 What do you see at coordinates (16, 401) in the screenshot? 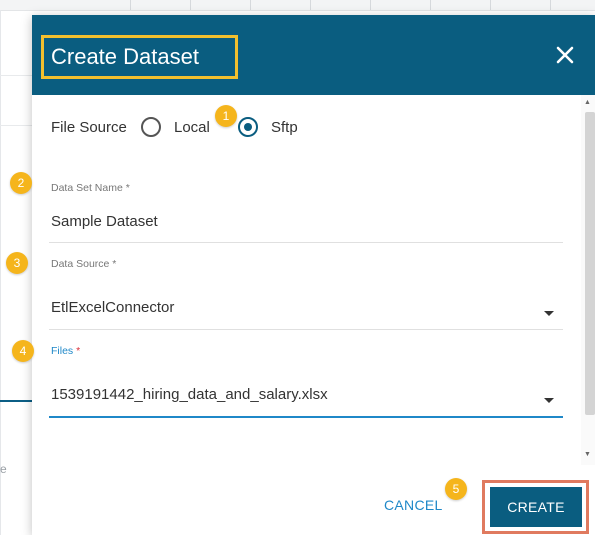
I see `background-active-line` at bounding box center [16, 401].